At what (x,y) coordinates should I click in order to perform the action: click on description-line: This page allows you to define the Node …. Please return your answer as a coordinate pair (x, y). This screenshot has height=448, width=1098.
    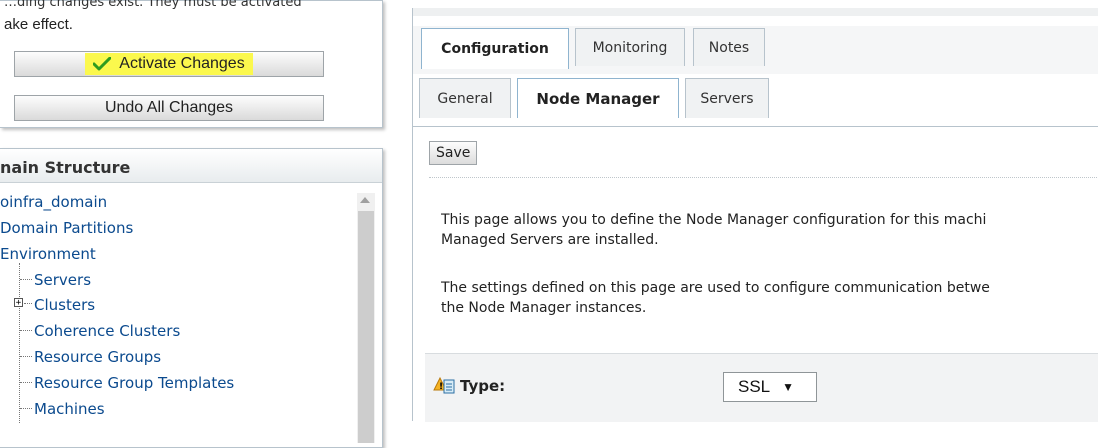
    Looking at the image, I should click on (714, 220).